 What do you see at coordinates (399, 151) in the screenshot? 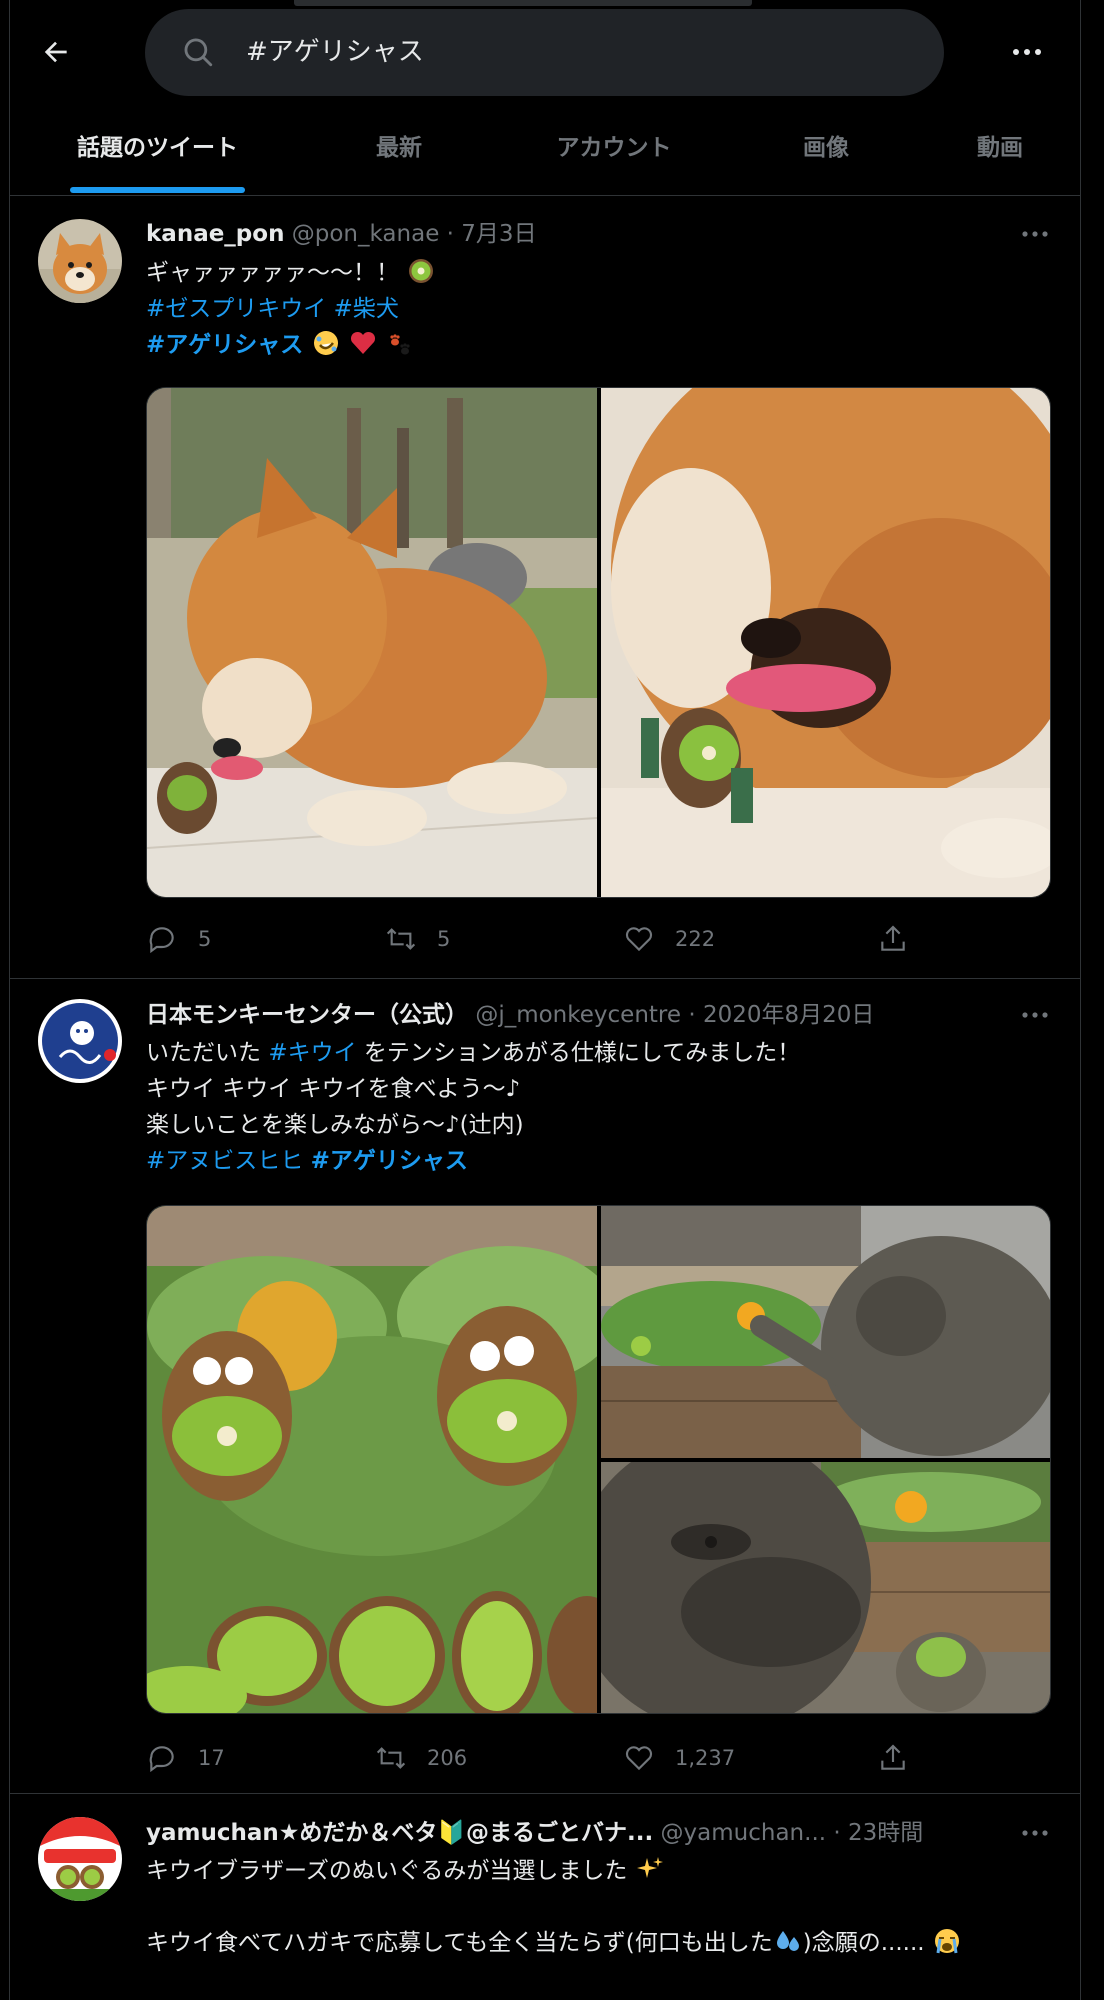
I see `tab-latest: 最新` at bounding box center [399, 151].